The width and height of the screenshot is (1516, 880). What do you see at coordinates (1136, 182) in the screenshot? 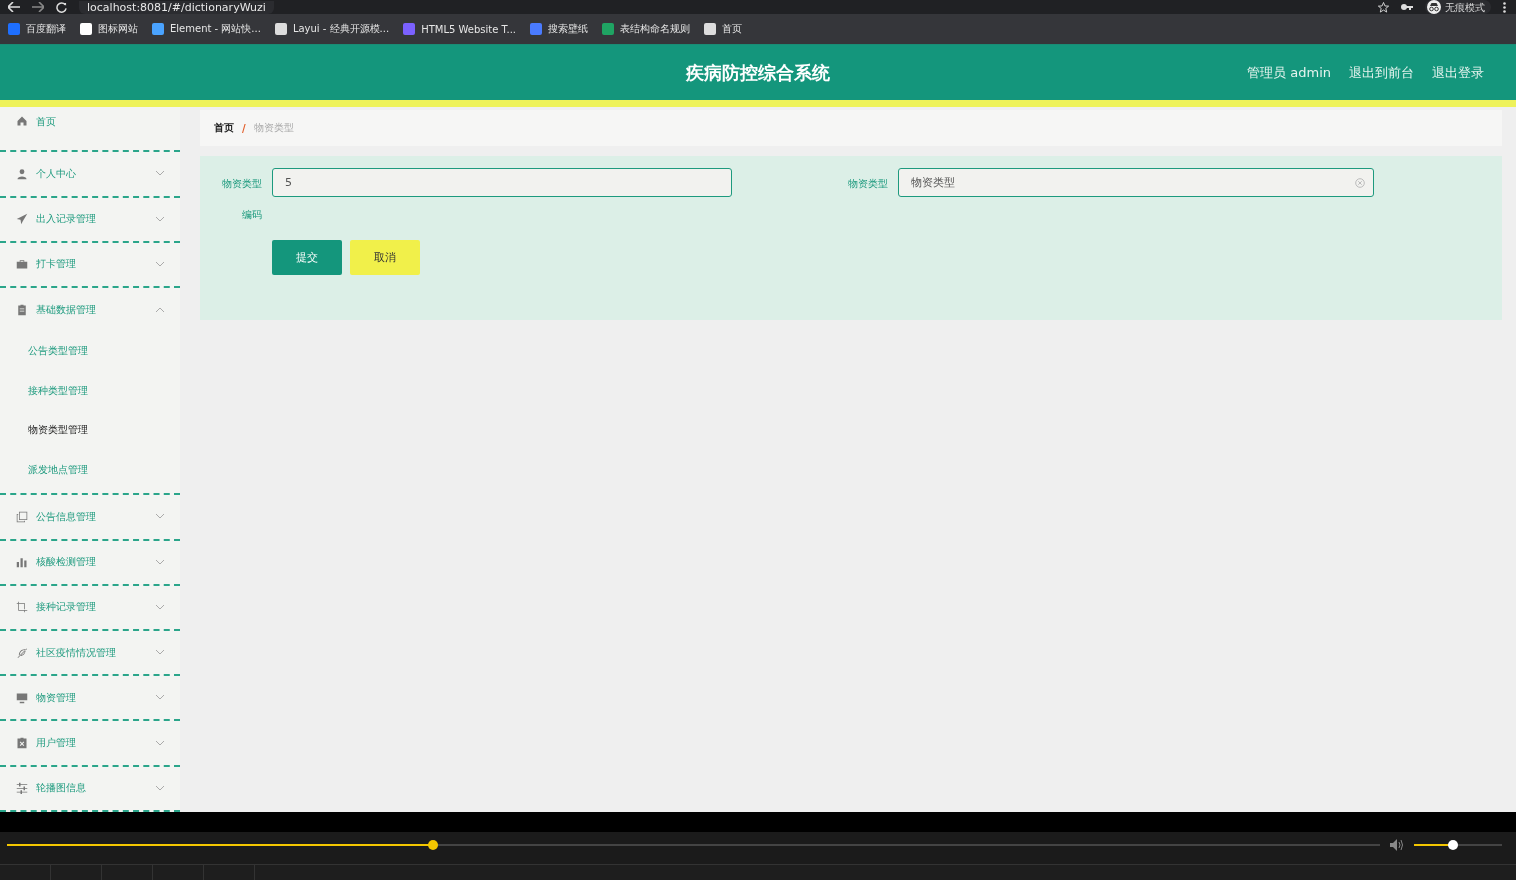
I see `input-field: 物资类型` at bounding box center [1136, 182].